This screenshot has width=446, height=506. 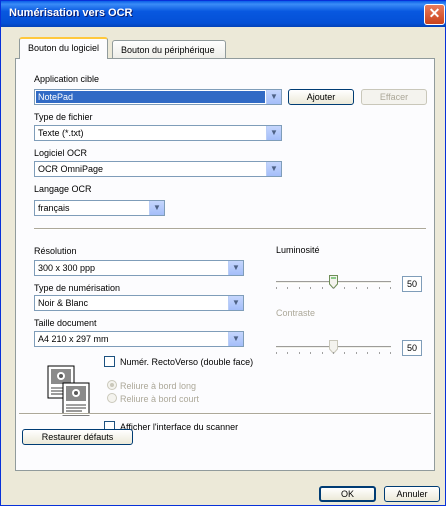 What do you see at coordinates (223, 14) in the screenshot?
I see `title-bar: Numérisation vers OCR ✕` at bounding box center [223, 14].